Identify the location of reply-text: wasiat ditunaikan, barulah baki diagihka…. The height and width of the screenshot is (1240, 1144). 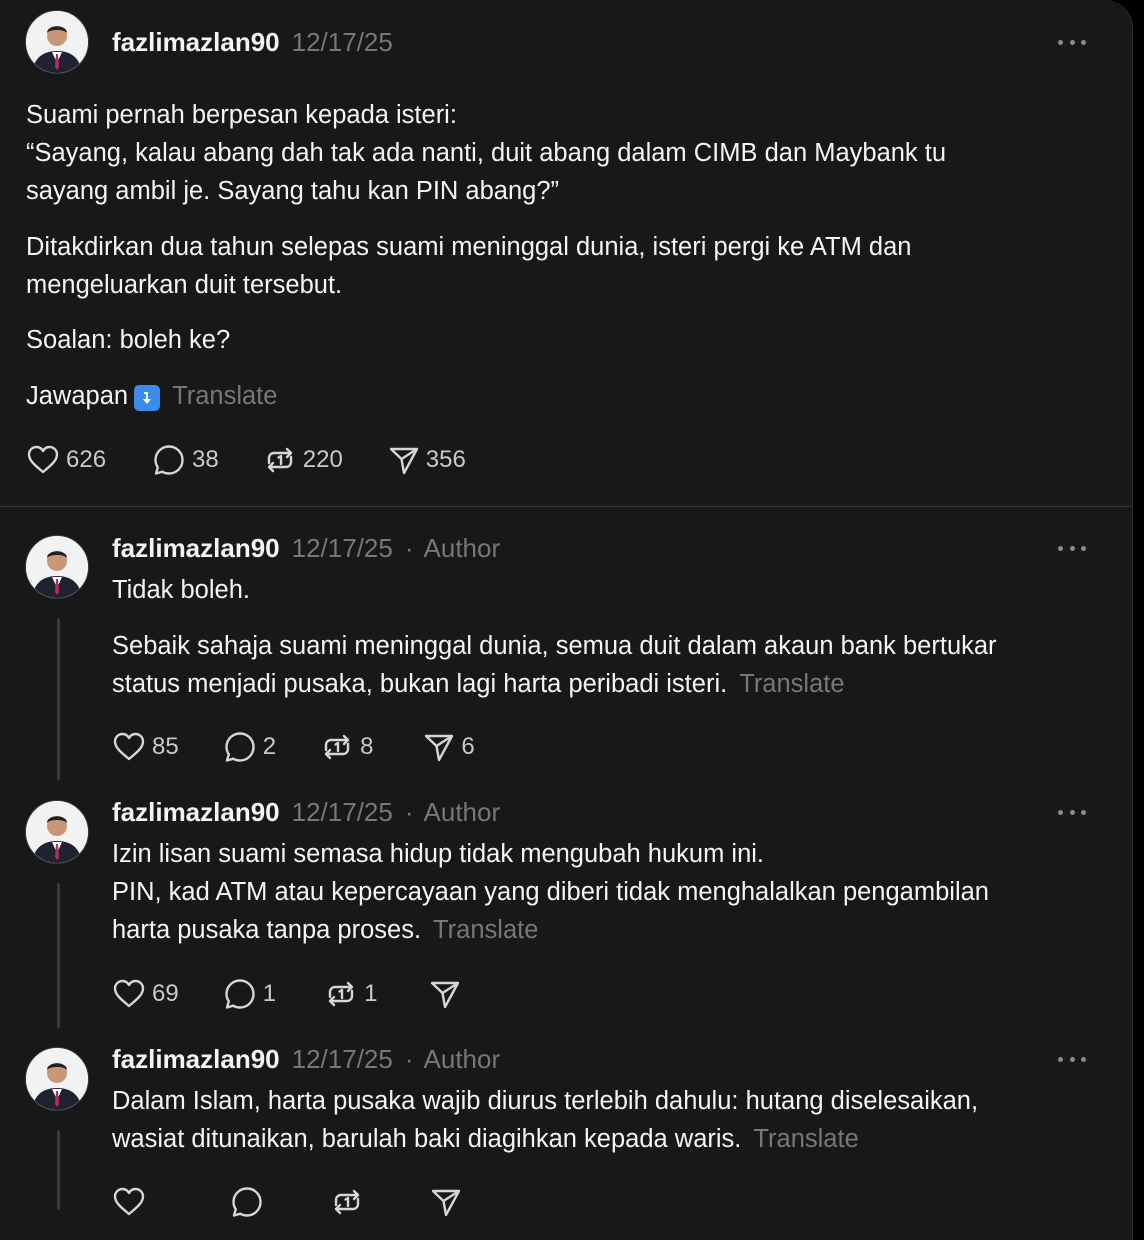
(427, 1139).